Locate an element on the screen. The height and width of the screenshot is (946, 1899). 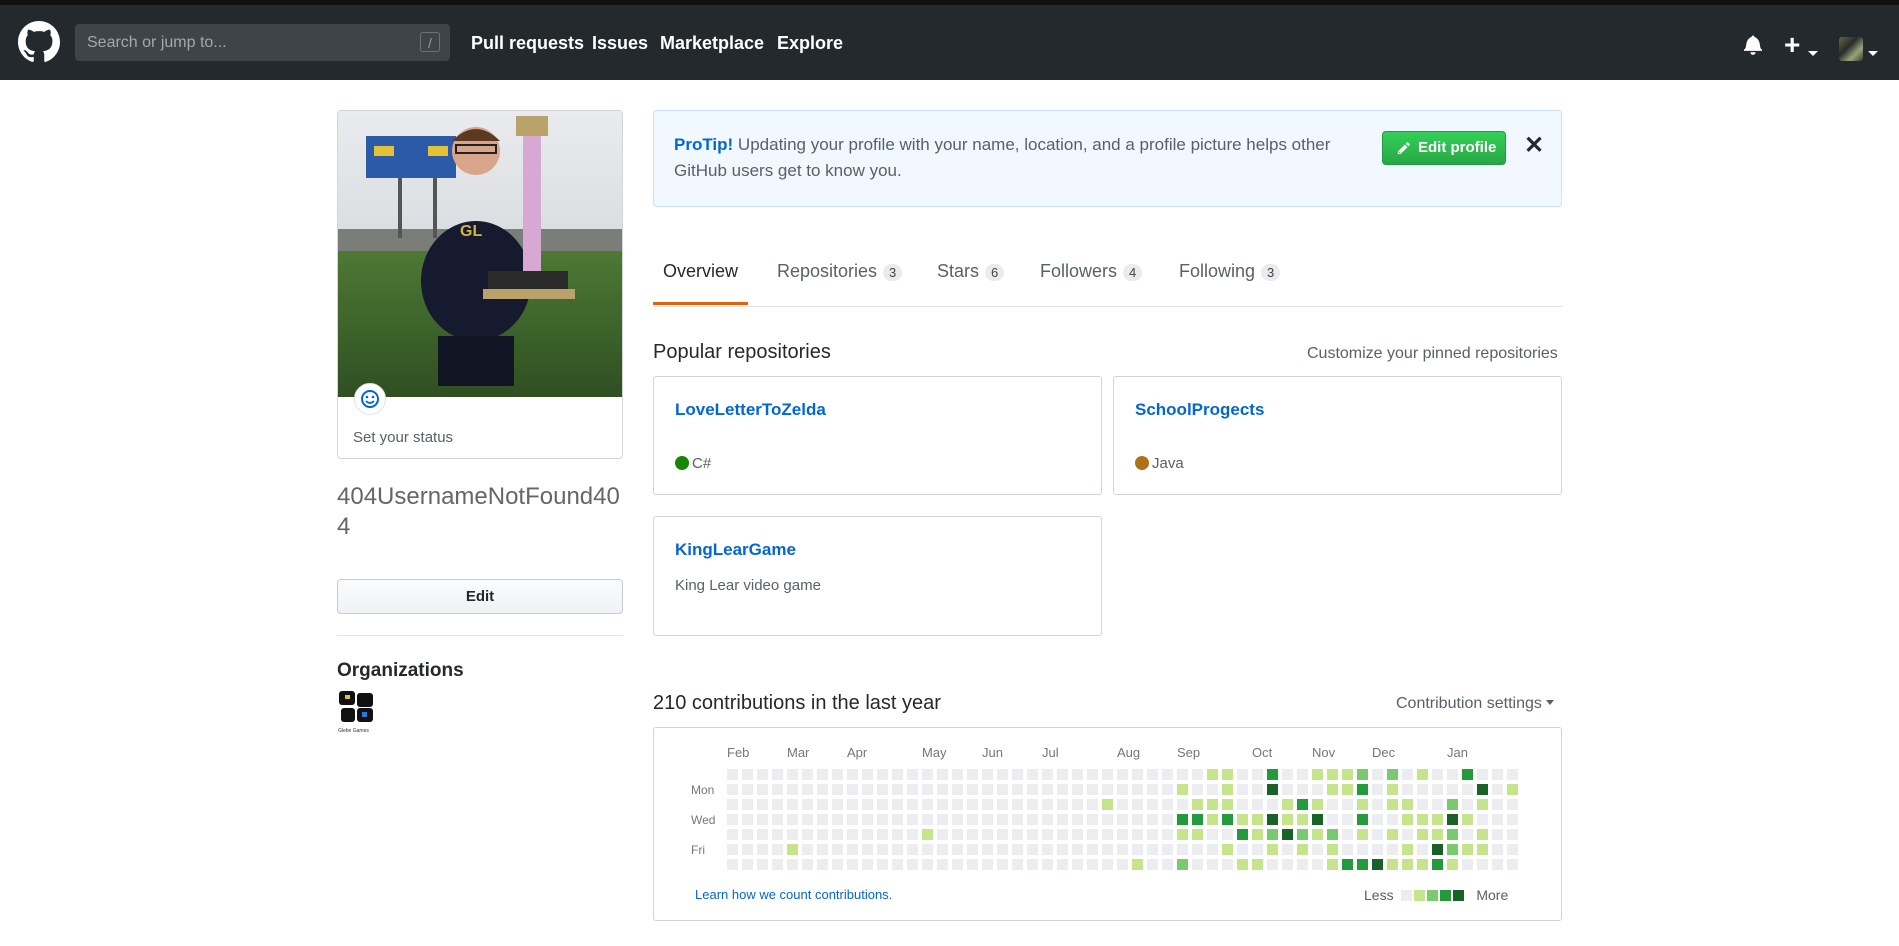
github-logo-icon is located at coordinates (39, 42).